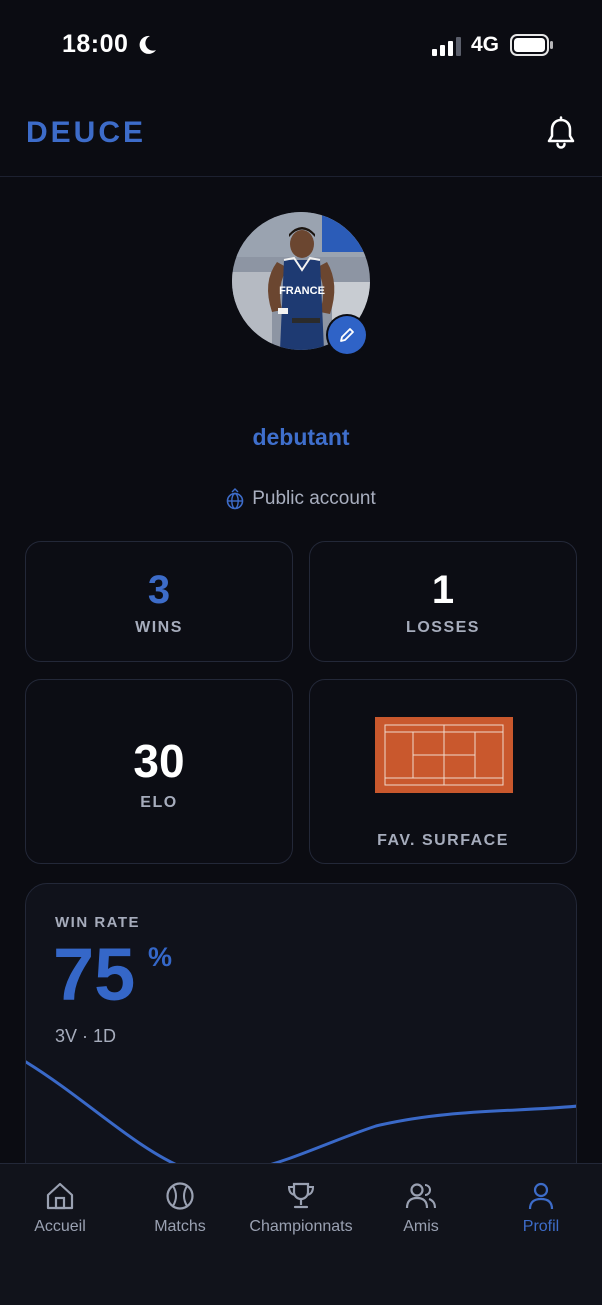 Image resolution: width=602 pixels, height=1305 pixels. What do you see at coordinates (147, 44) in the screenshot?
I see `moon-icon` at bounding box center [147, 44].